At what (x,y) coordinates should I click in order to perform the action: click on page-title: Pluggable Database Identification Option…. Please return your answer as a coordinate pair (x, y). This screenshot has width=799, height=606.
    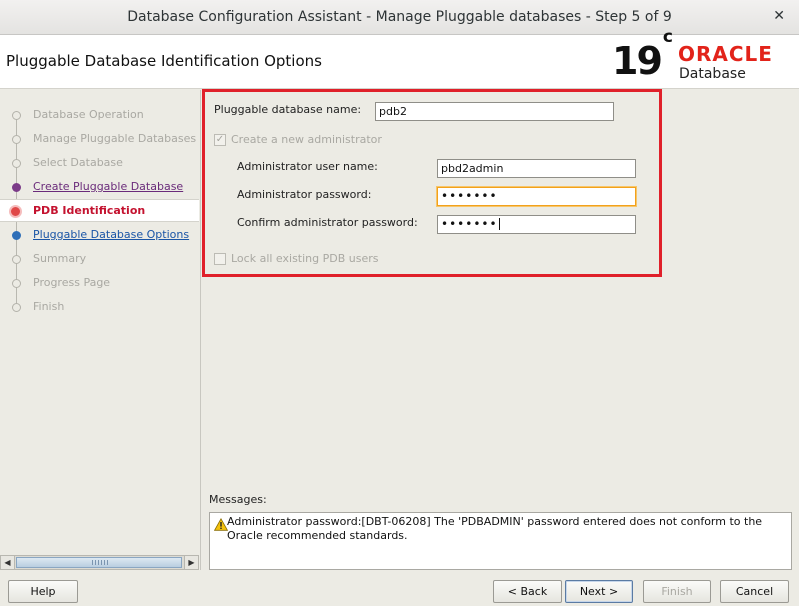
    Looking at the image, I should click on (164, 61).